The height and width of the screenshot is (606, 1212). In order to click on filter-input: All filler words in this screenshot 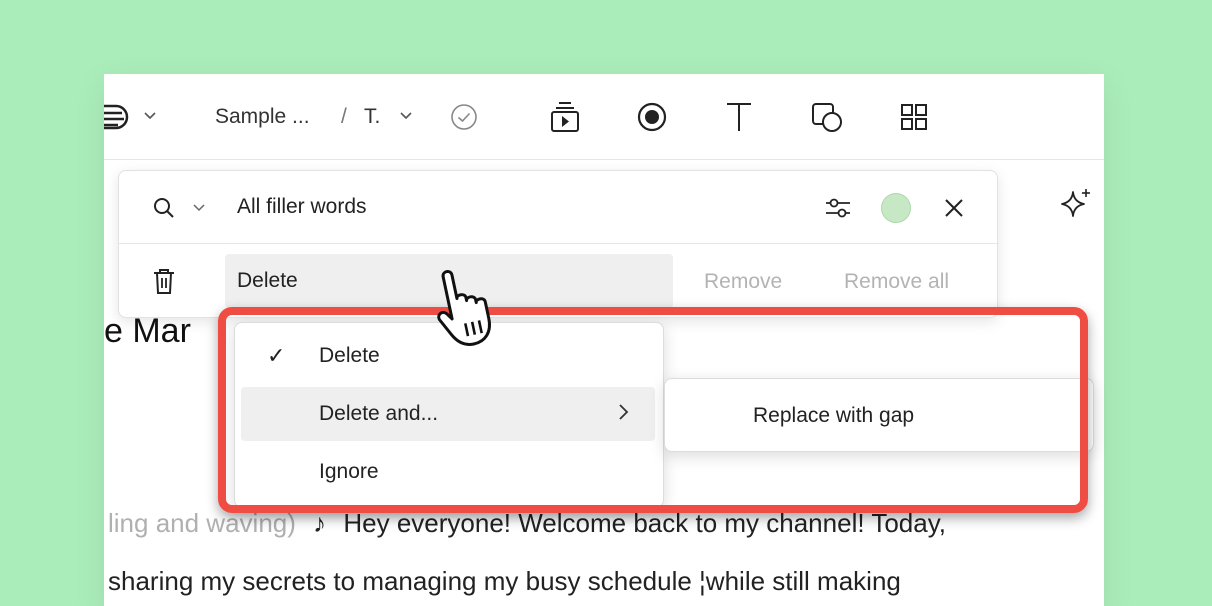, I will do `click(302, 207)`.